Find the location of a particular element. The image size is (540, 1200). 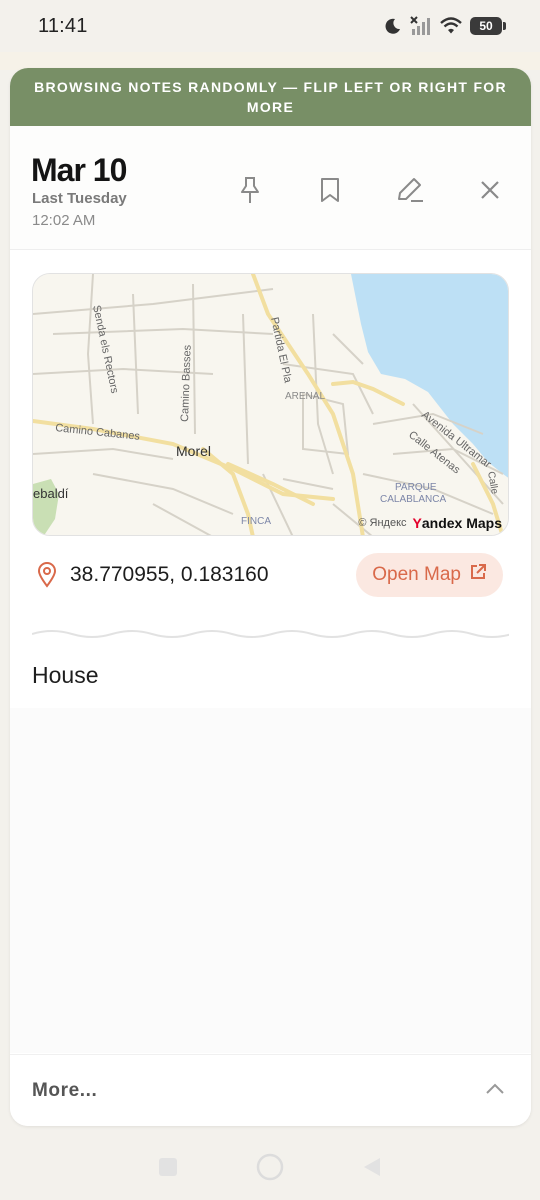

nav-recents-icon is located at coordinates (168, 1167).